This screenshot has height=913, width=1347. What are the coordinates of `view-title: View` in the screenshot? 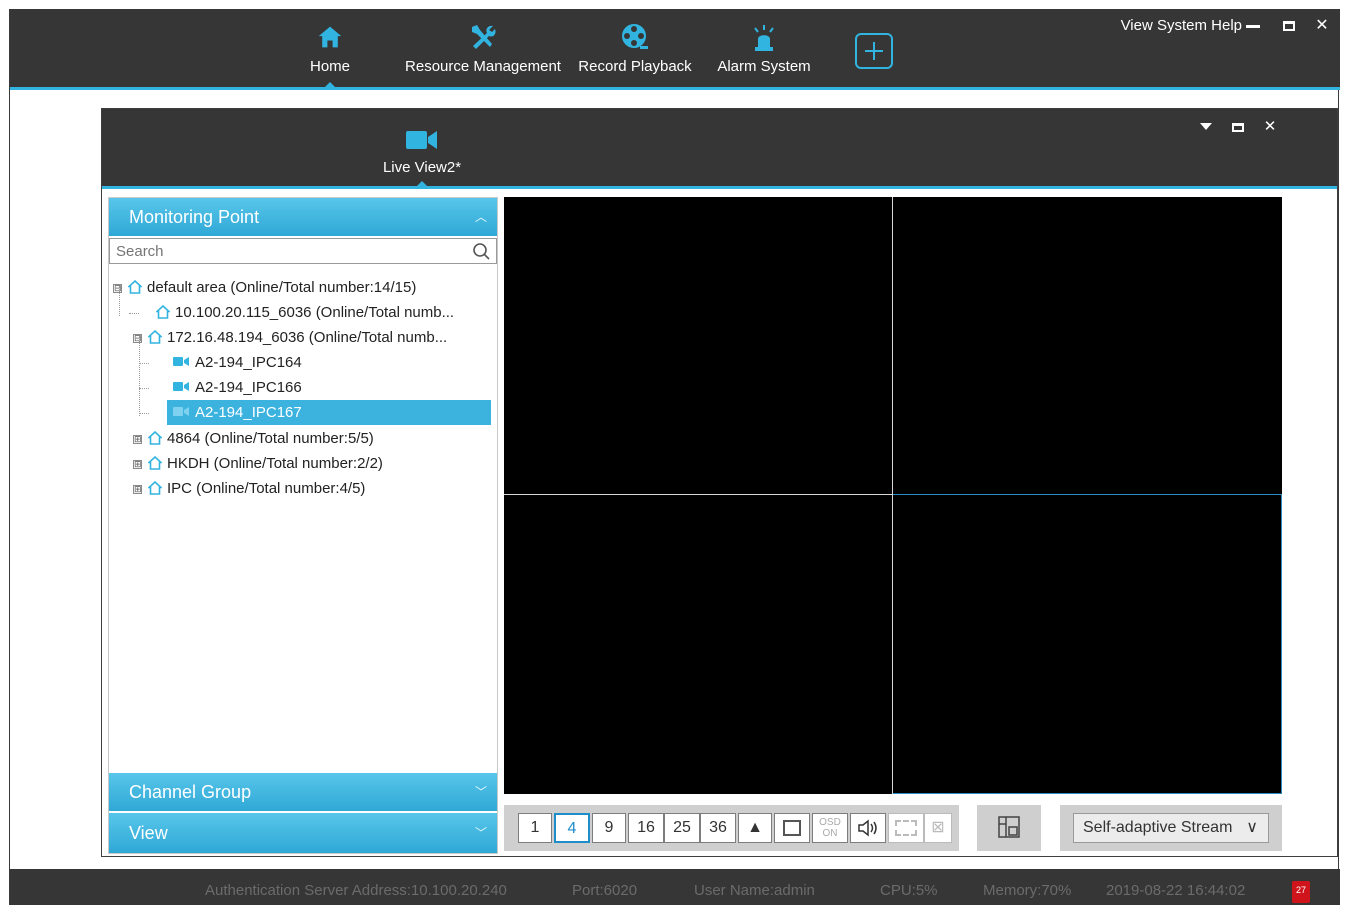 It's located at (148, 833).